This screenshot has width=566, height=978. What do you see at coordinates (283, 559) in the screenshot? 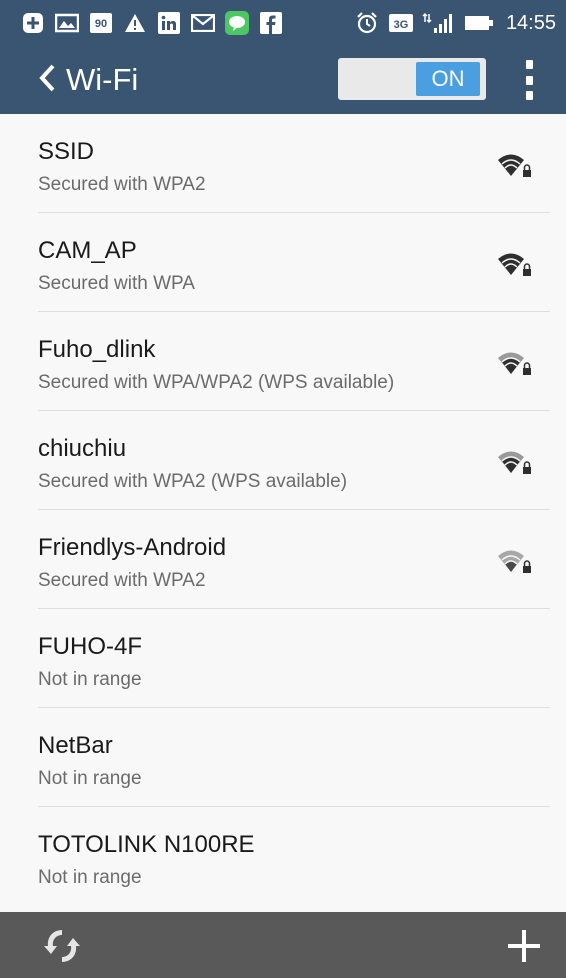
I see `network-item-friendlys-android: Friendlys-Android Secured with WPA2` at bounding box center [283, 559].